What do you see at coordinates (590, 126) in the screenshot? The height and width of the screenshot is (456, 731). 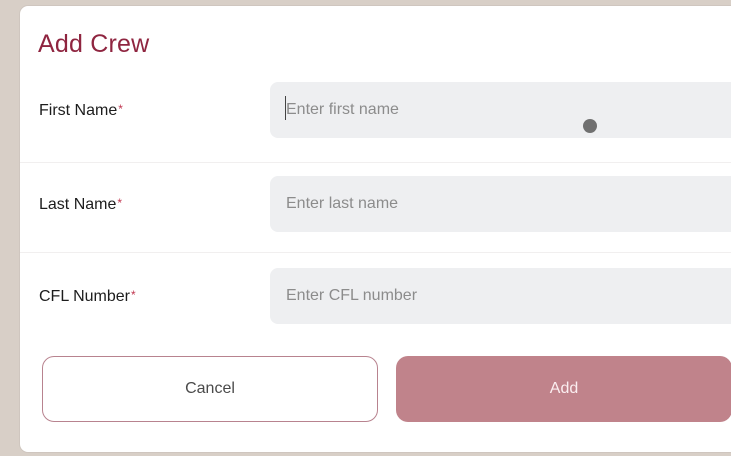 I see `mouse-pointer-indicator` at bounding box center [590, 126].